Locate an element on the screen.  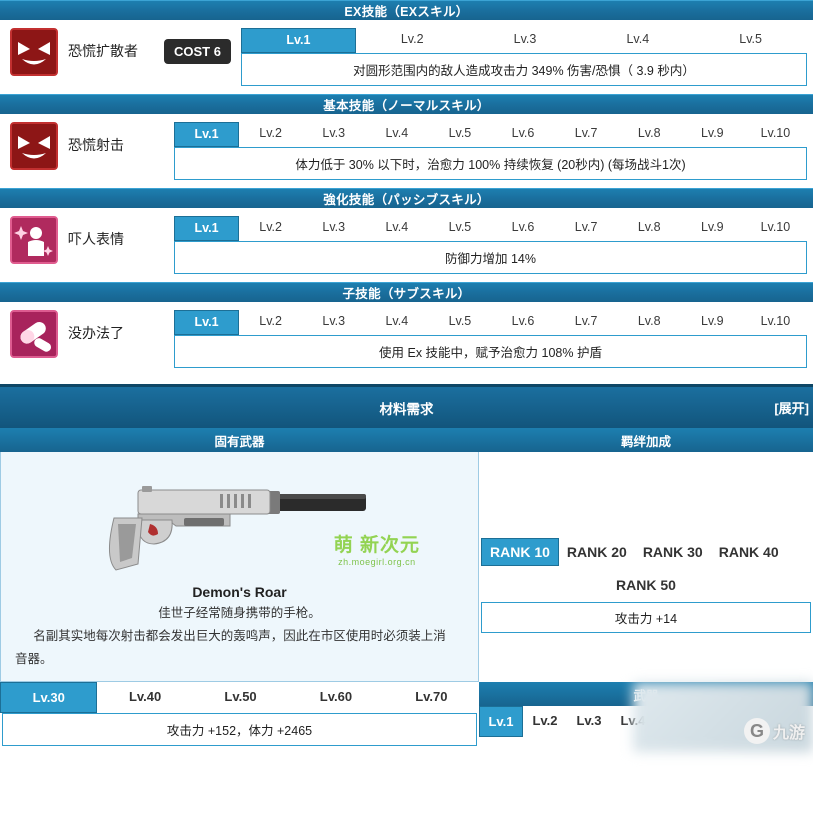
sub-skill-tab-7: Lv.7 is located at coordinates (586, 322).